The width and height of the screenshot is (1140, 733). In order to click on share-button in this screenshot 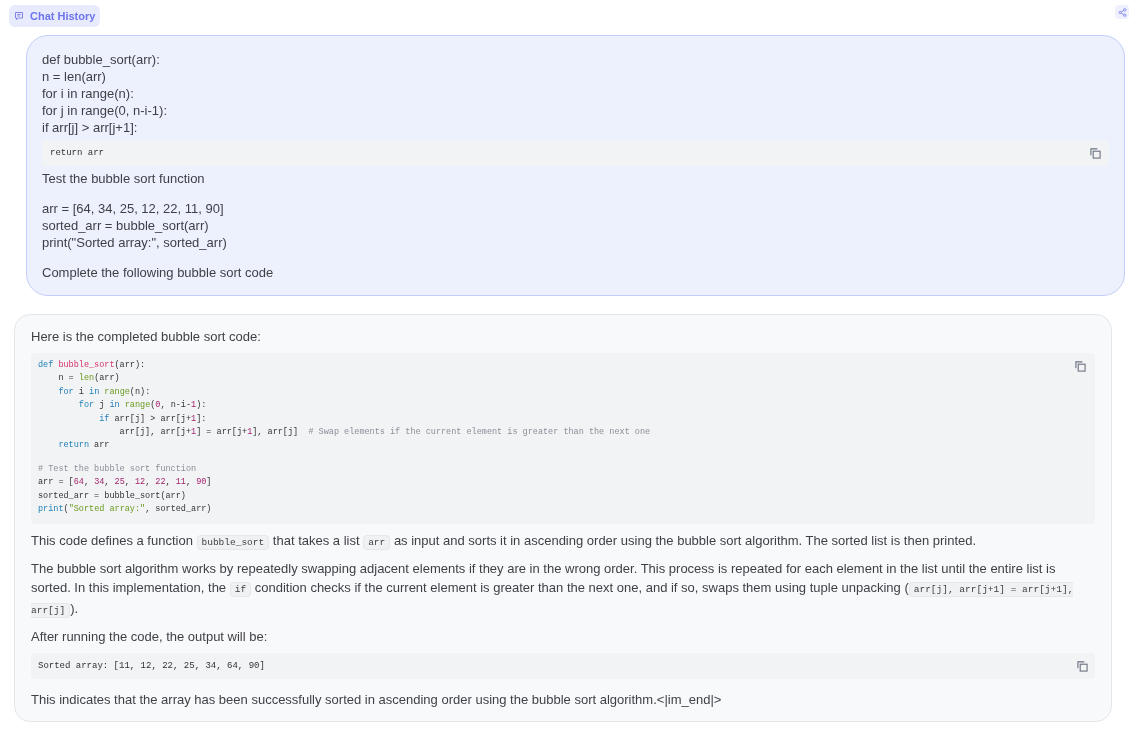, I will do `click(1122, 12)`.